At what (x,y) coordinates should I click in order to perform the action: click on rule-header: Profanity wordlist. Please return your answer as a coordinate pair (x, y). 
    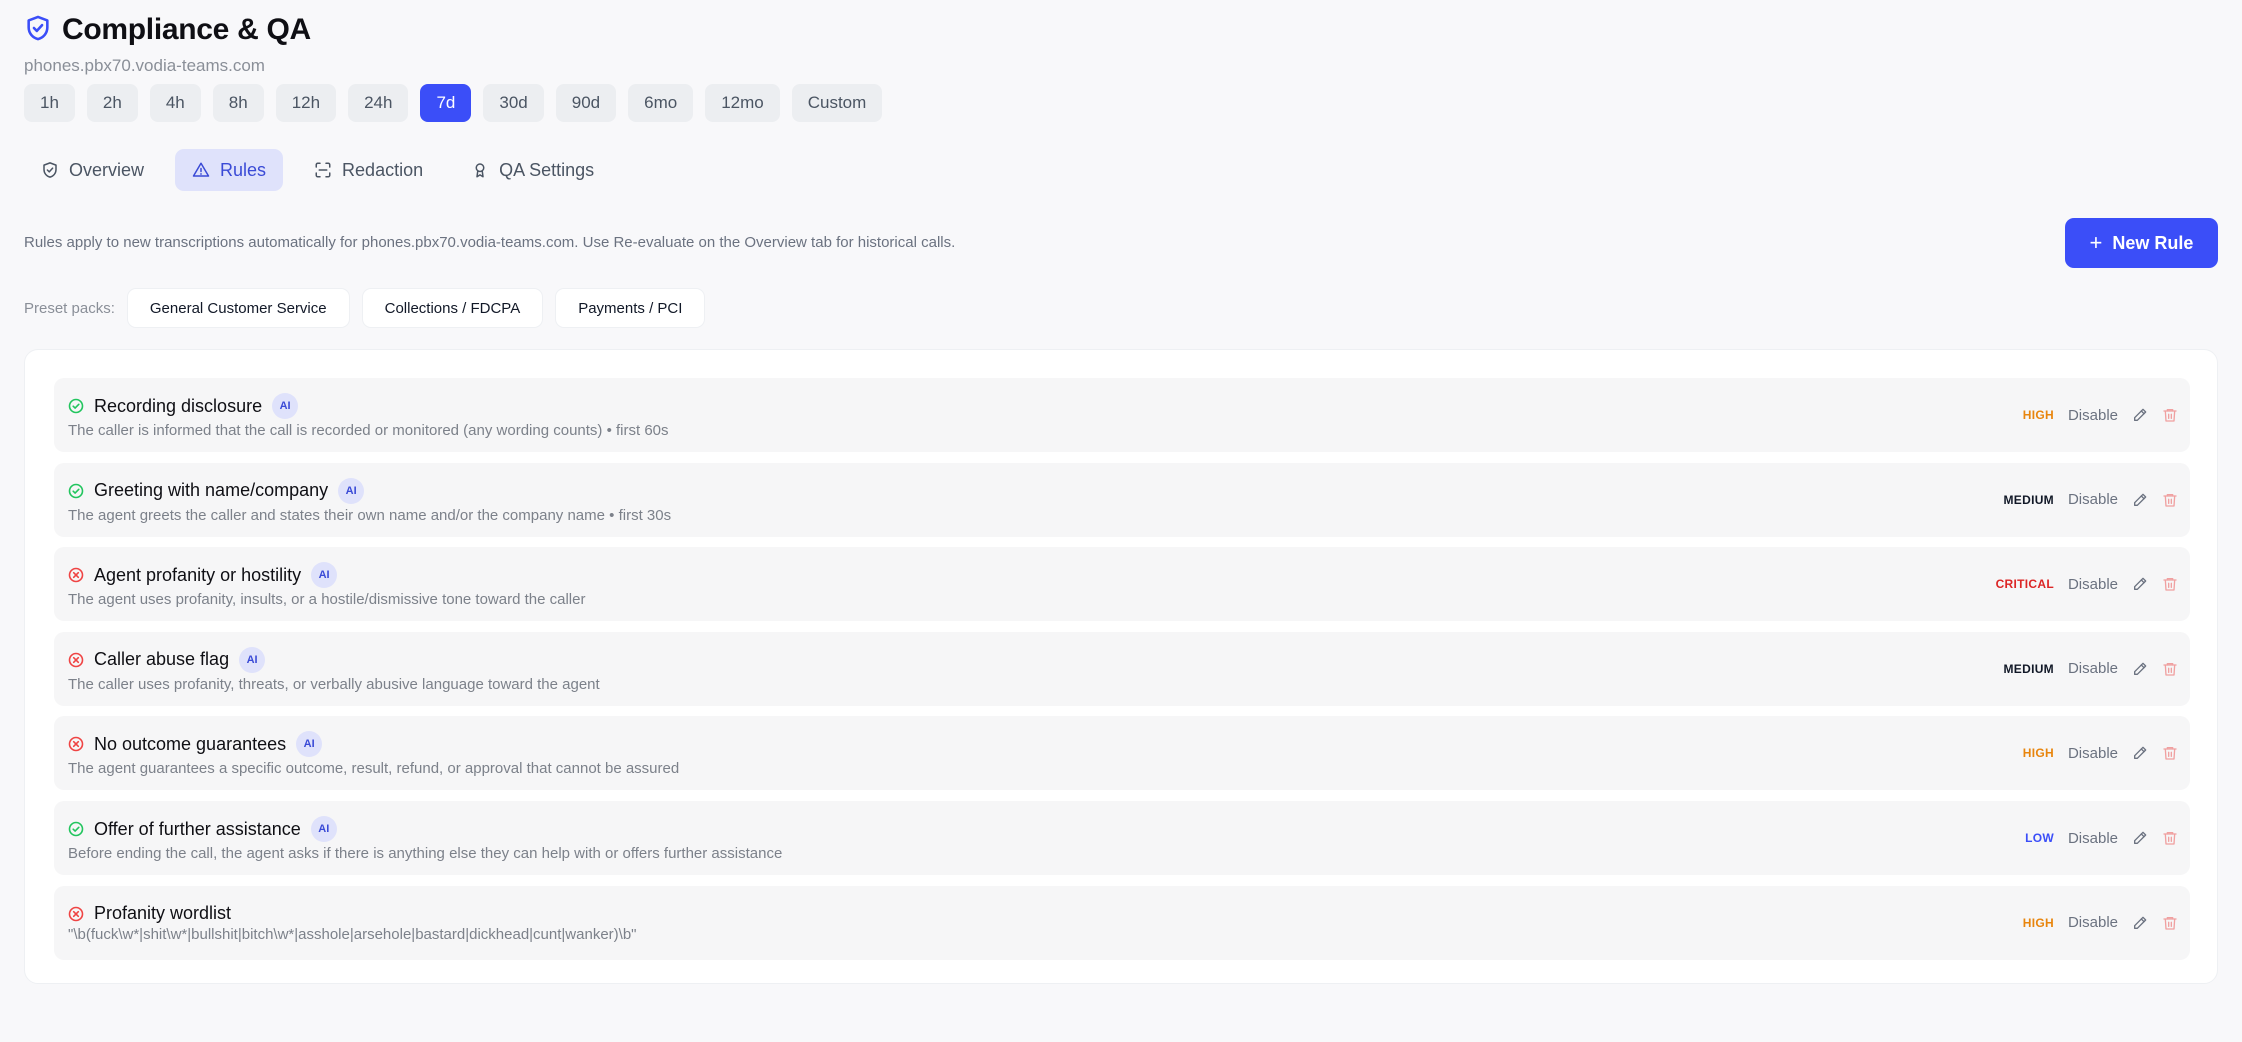
    Looking at the image, I should click on (149, 914).